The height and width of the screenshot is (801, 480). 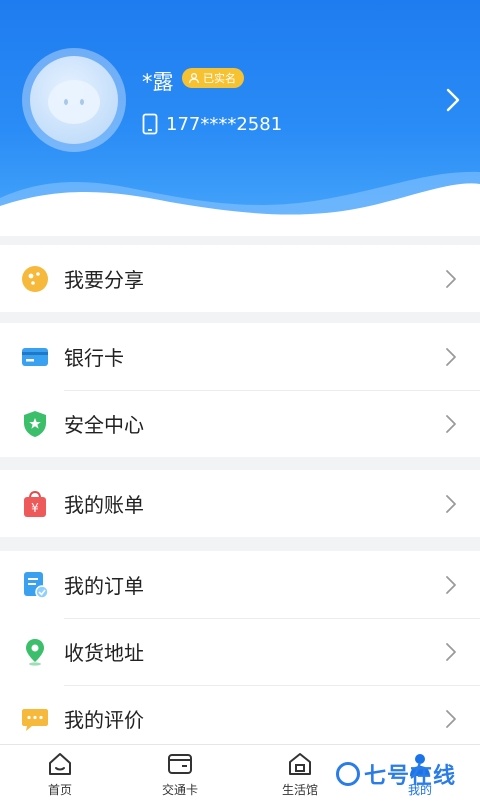 What do you see at coordinates (60, 764) in the screenshot?
I see `home-icon` at bounding box center [60, 764].